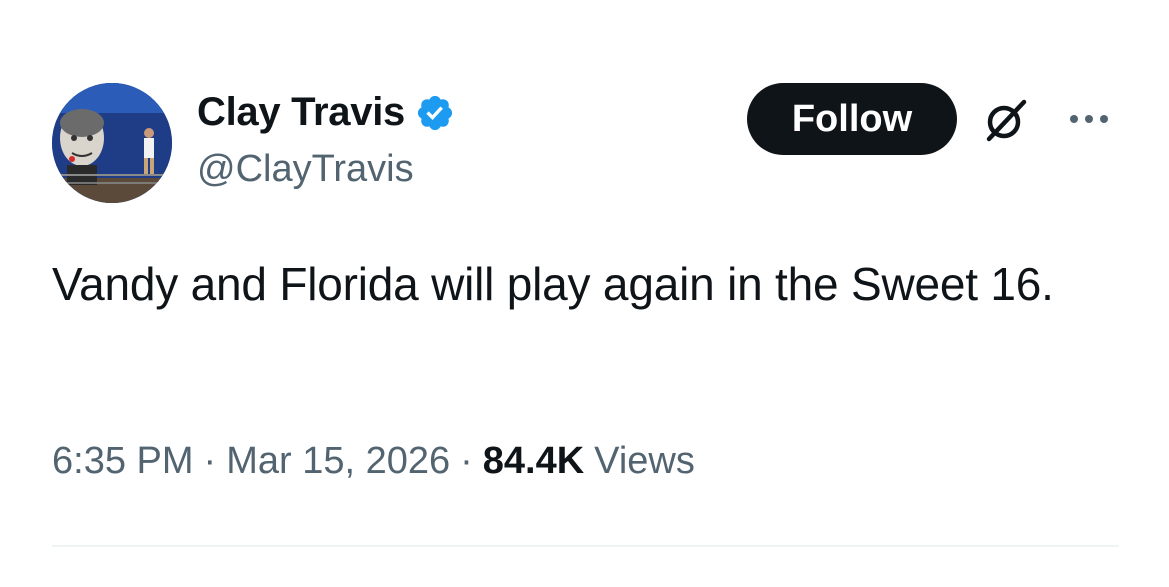  What do you see at coordinates (852, 119) in the screenshot?
I see `follow-button: Follow` at bounding box center [852, 119].